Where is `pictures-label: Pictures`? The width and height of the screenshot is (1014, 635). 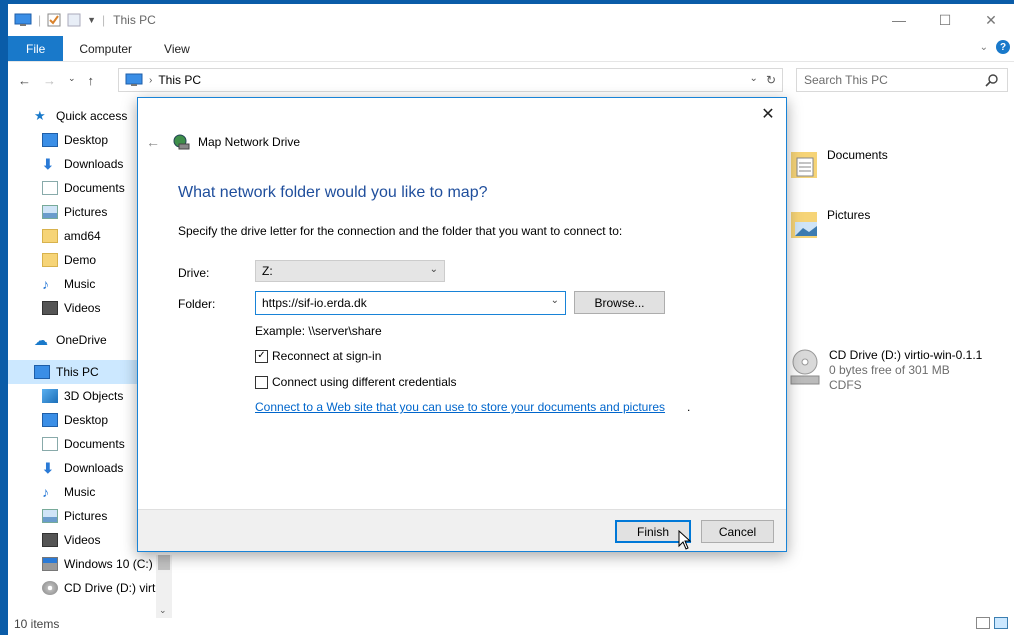
pictures-label: Pictures is located at coordinates (849, 215).